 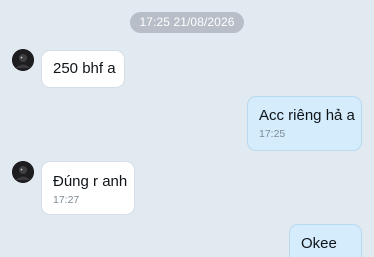 I want to click on message-bubble-incoming: 250 bhf a, so click(x=83, y=69).